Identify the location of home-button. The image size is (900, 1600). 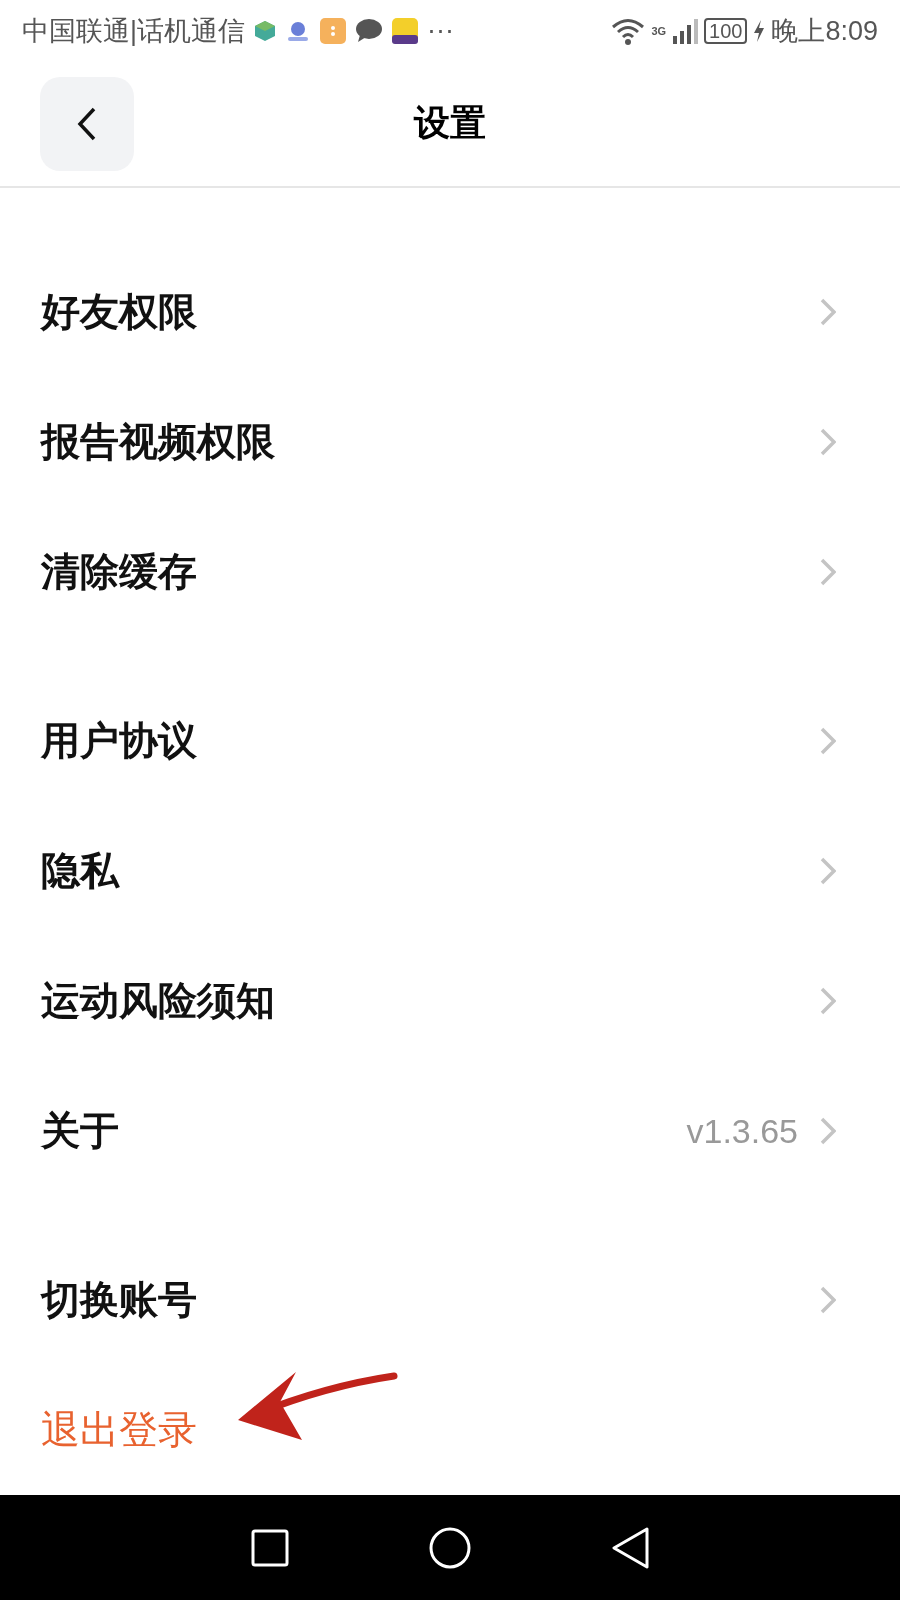
(450, 1547).